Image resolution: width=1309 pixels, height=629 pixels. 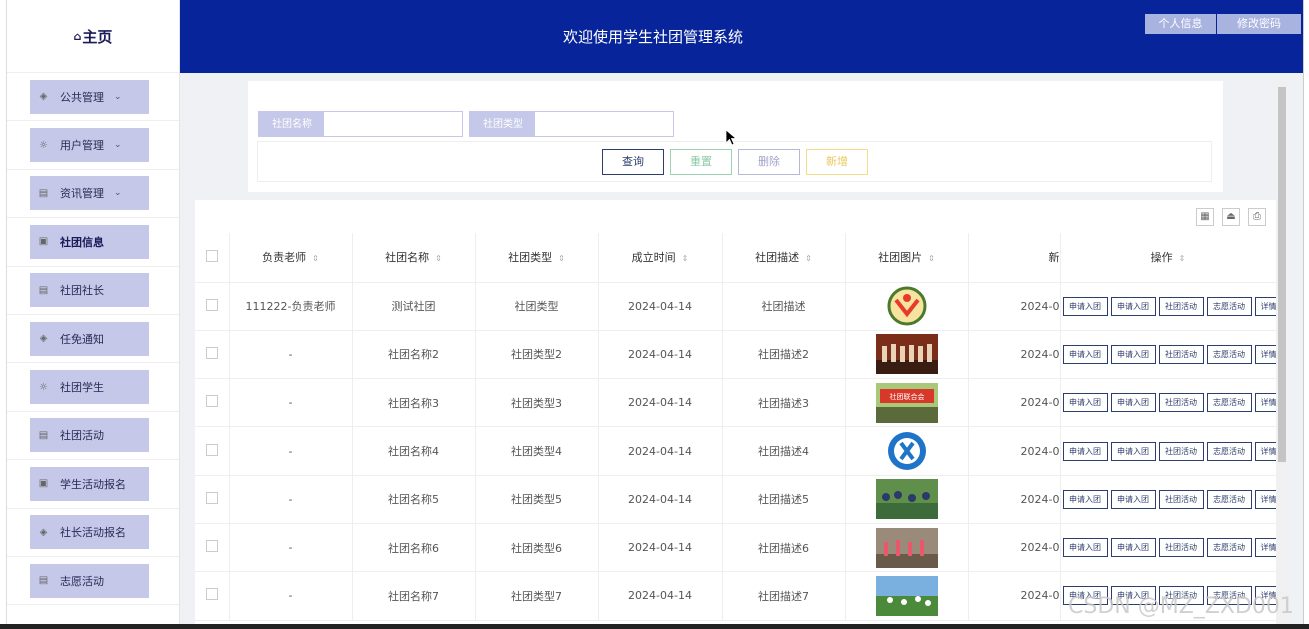 I want to click on sidebar-item-button: ◈ 任免通知, so click(x=89, y=338).